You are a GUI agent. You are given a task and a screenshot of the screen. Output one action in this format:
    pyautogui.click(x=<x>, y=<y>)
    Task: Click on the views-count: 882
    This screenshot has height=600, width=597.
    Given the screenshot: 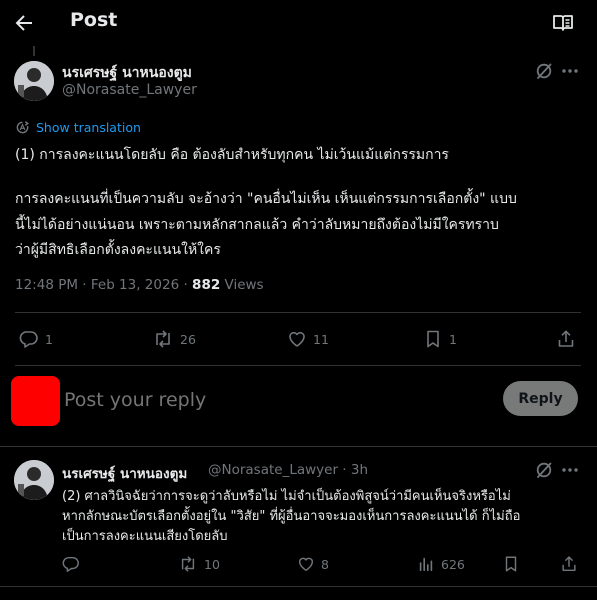 What is the action you would take?
    pyautogui.click(x=206, y=285)
    